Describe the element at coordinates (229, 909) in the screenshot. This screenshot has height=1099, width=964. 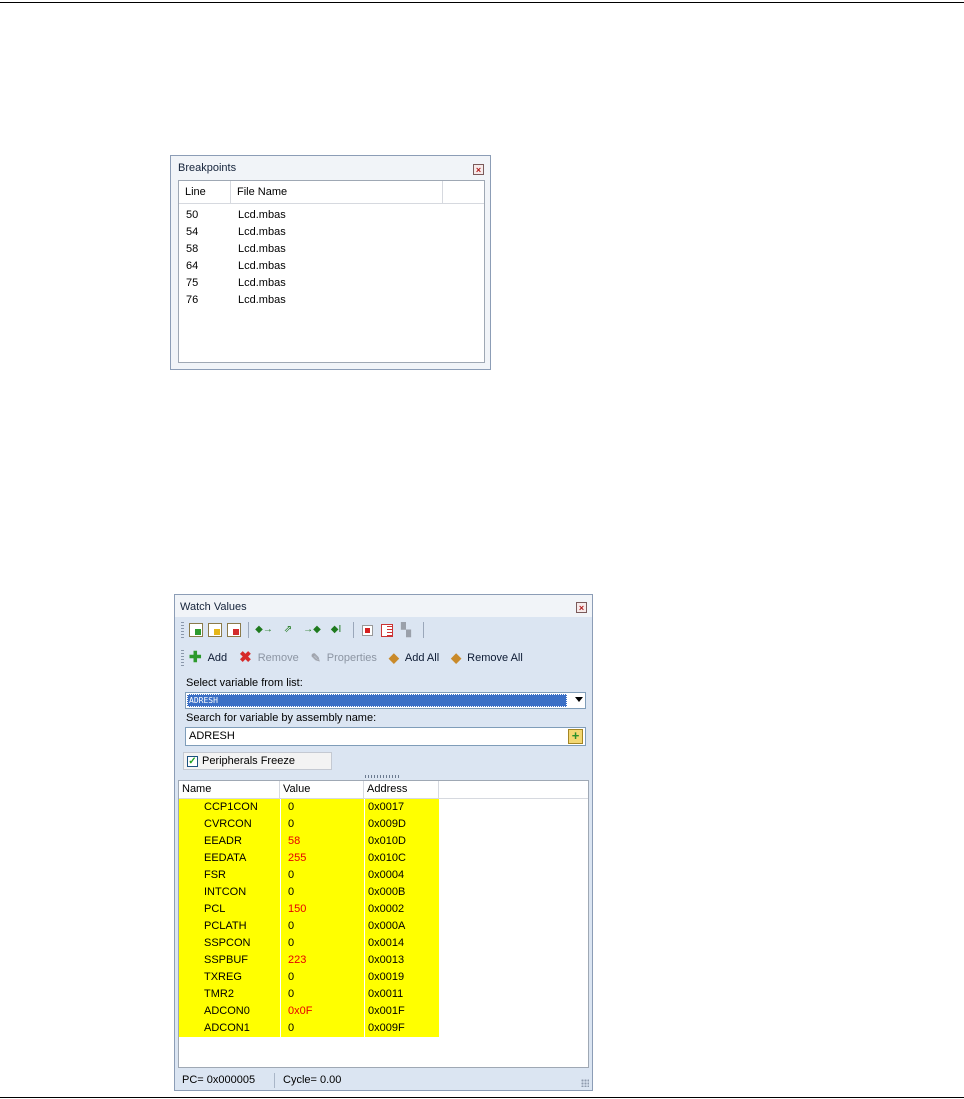
I see `watch-variable-name: PCL` at that location.